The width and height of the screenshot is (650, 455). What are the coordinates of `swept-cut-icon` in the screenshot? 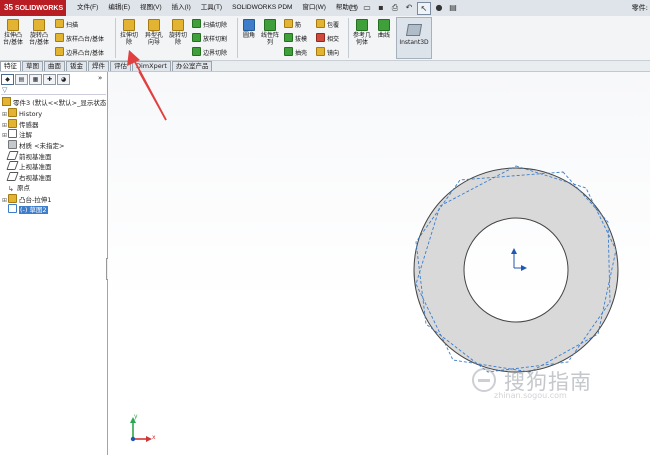 It's located at (196, 23).